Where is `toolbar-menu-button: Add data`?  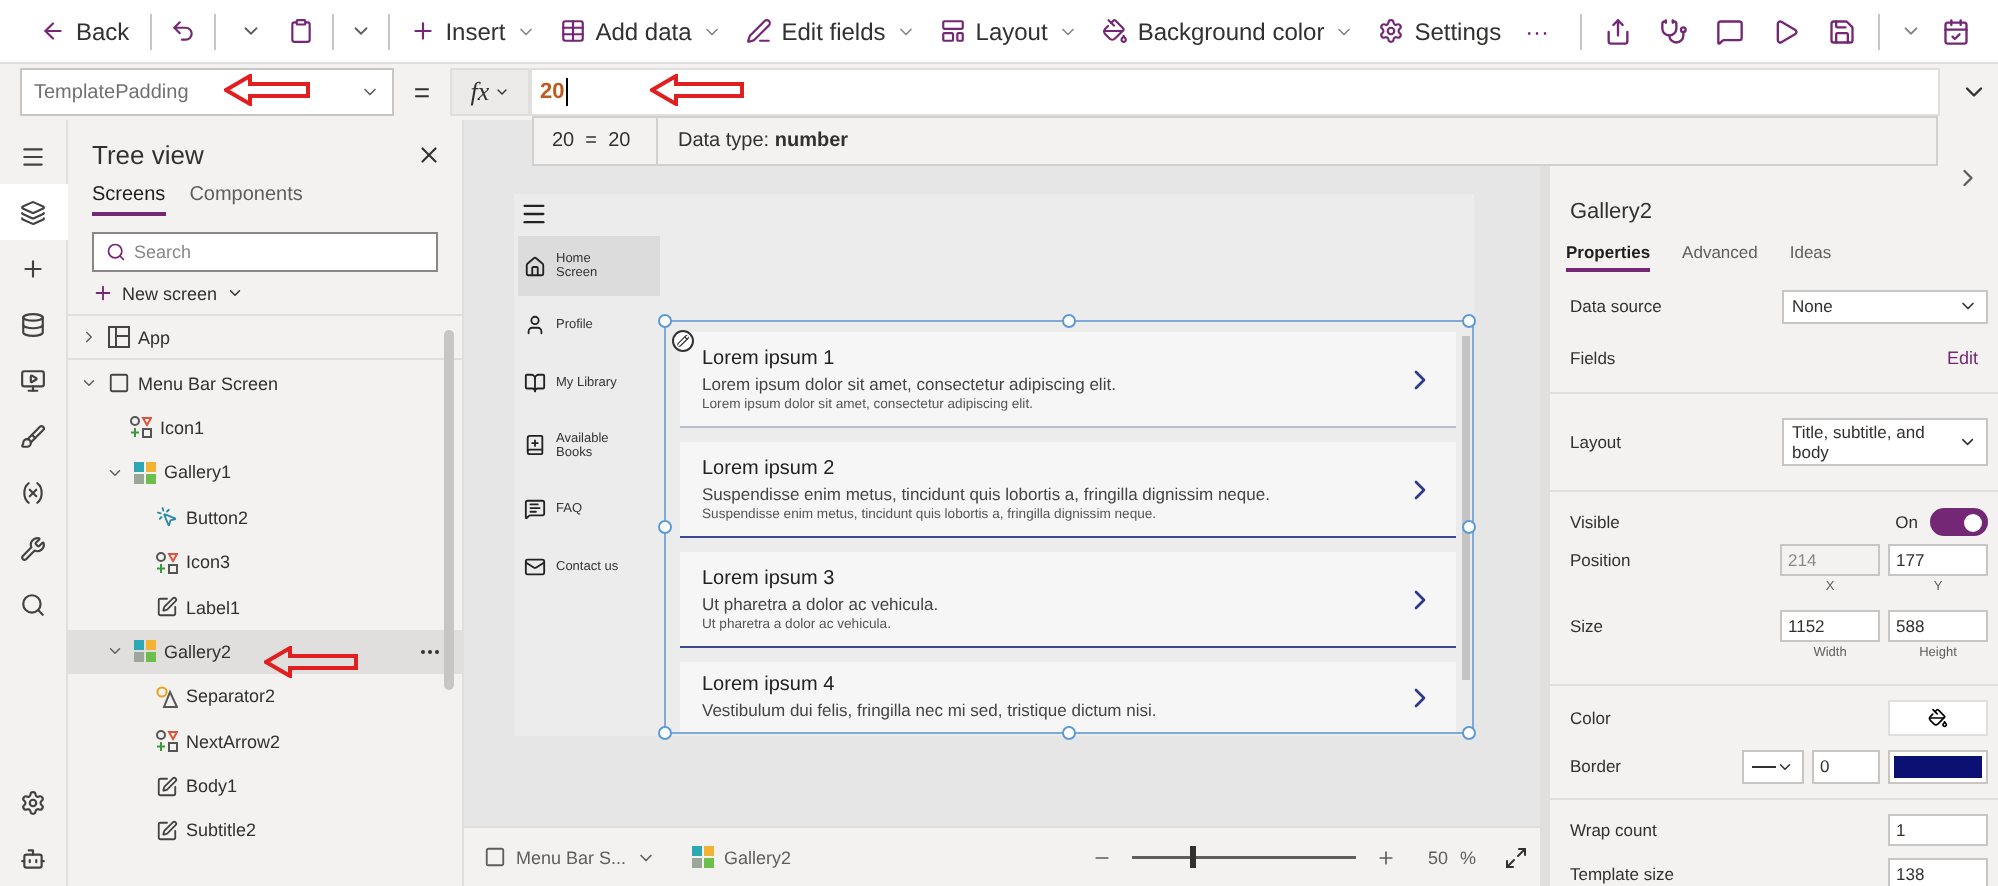
toolbar-menu-button: Add data is located at coordinates (640, 31).